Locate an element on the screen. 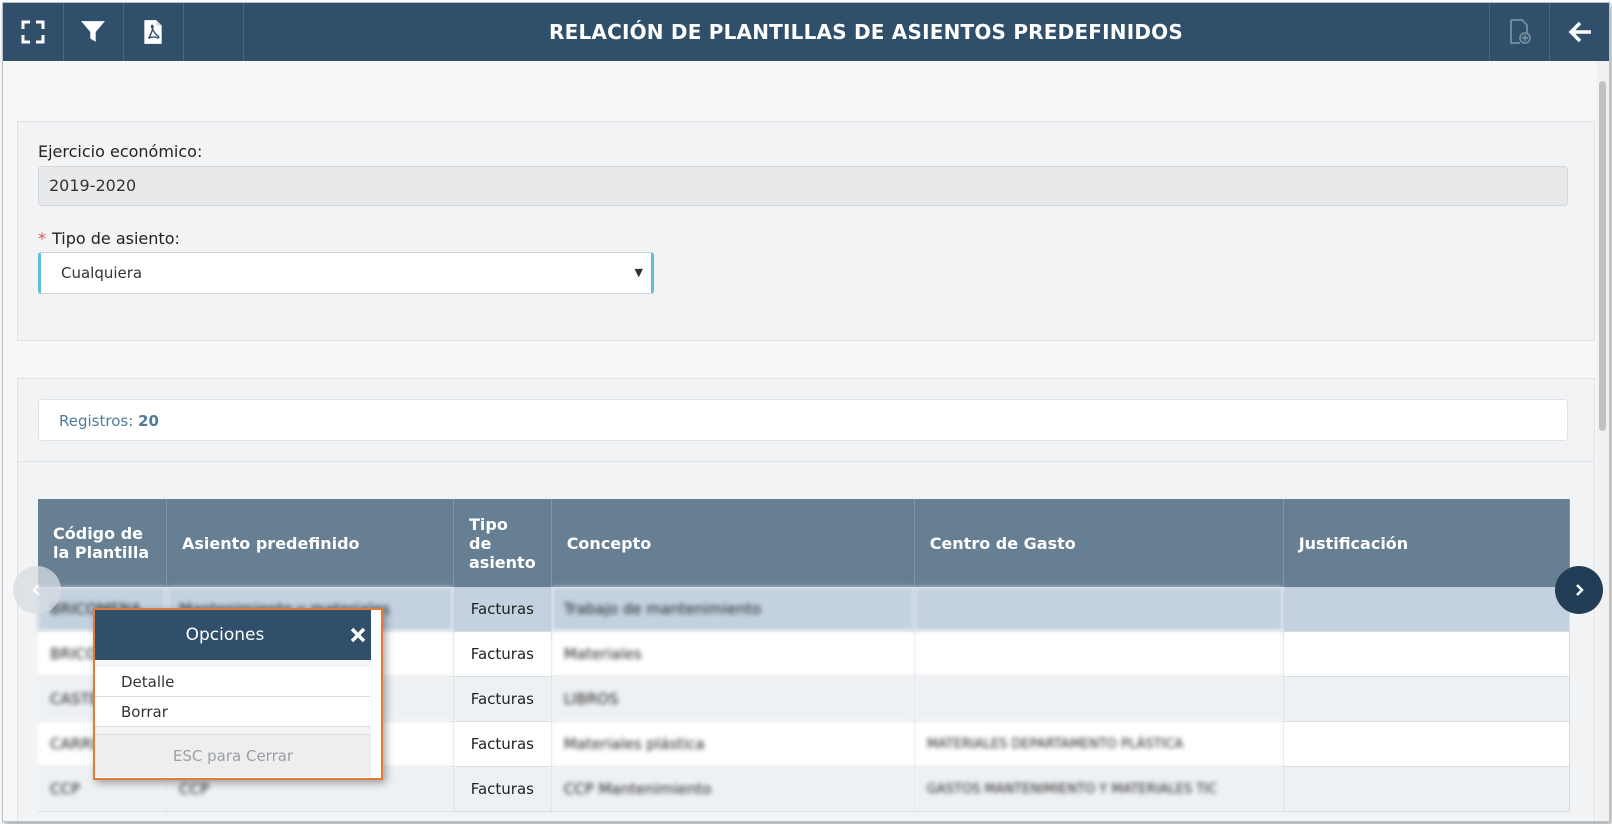 Image resolution: width=1612 pixels, height=824 pixels. chevron-left-icon is located at coordinates (36, 590).